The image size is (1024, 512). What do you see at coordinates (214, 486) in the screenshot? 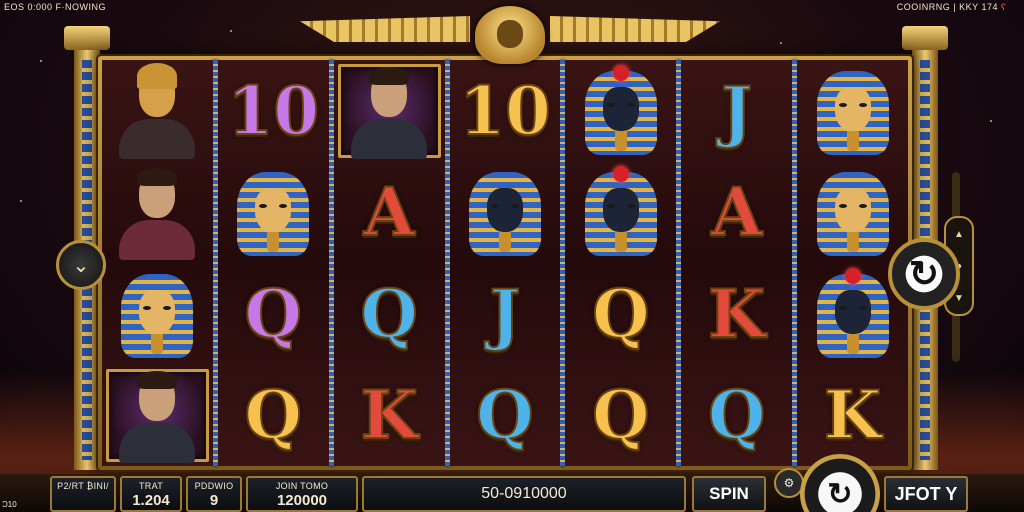
I see `lines-label: PDDWIO` at bounding box center [214, 486].